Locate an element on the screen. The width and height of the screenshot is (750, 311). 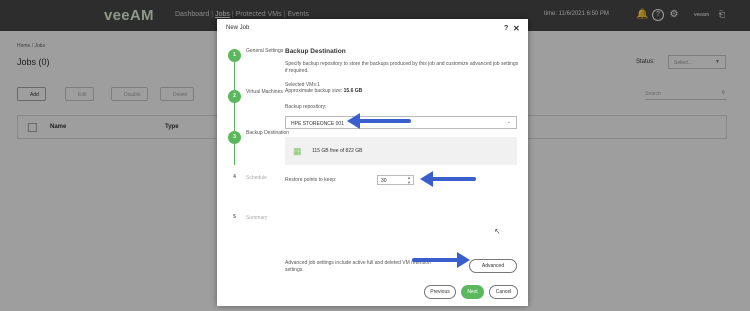
step-4-number: 4 is located at coordinates (234, 177).